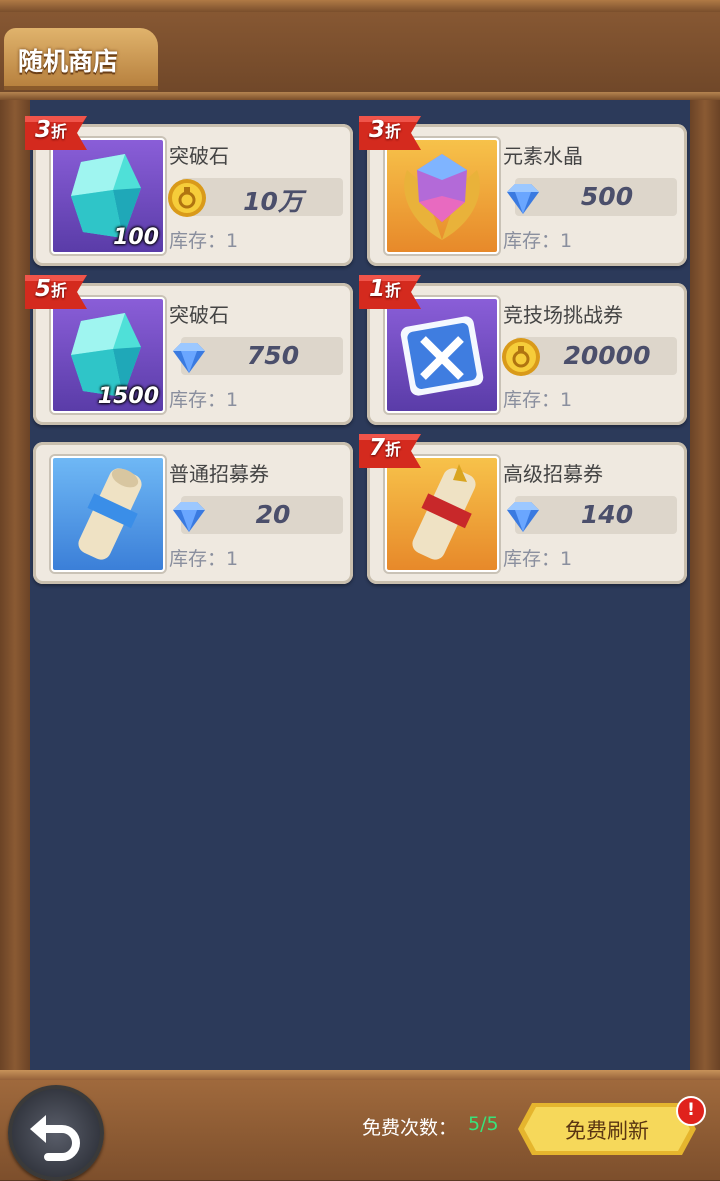 This screenshot has width=720, height=1181. I want to click on advanced-recruit-scroll-icon, so click(442, 514).